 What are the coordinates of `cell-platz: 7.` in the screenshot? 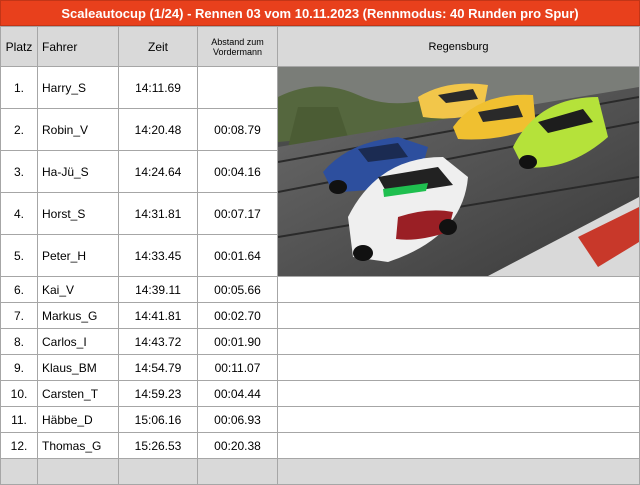 It's located at (19, 315).